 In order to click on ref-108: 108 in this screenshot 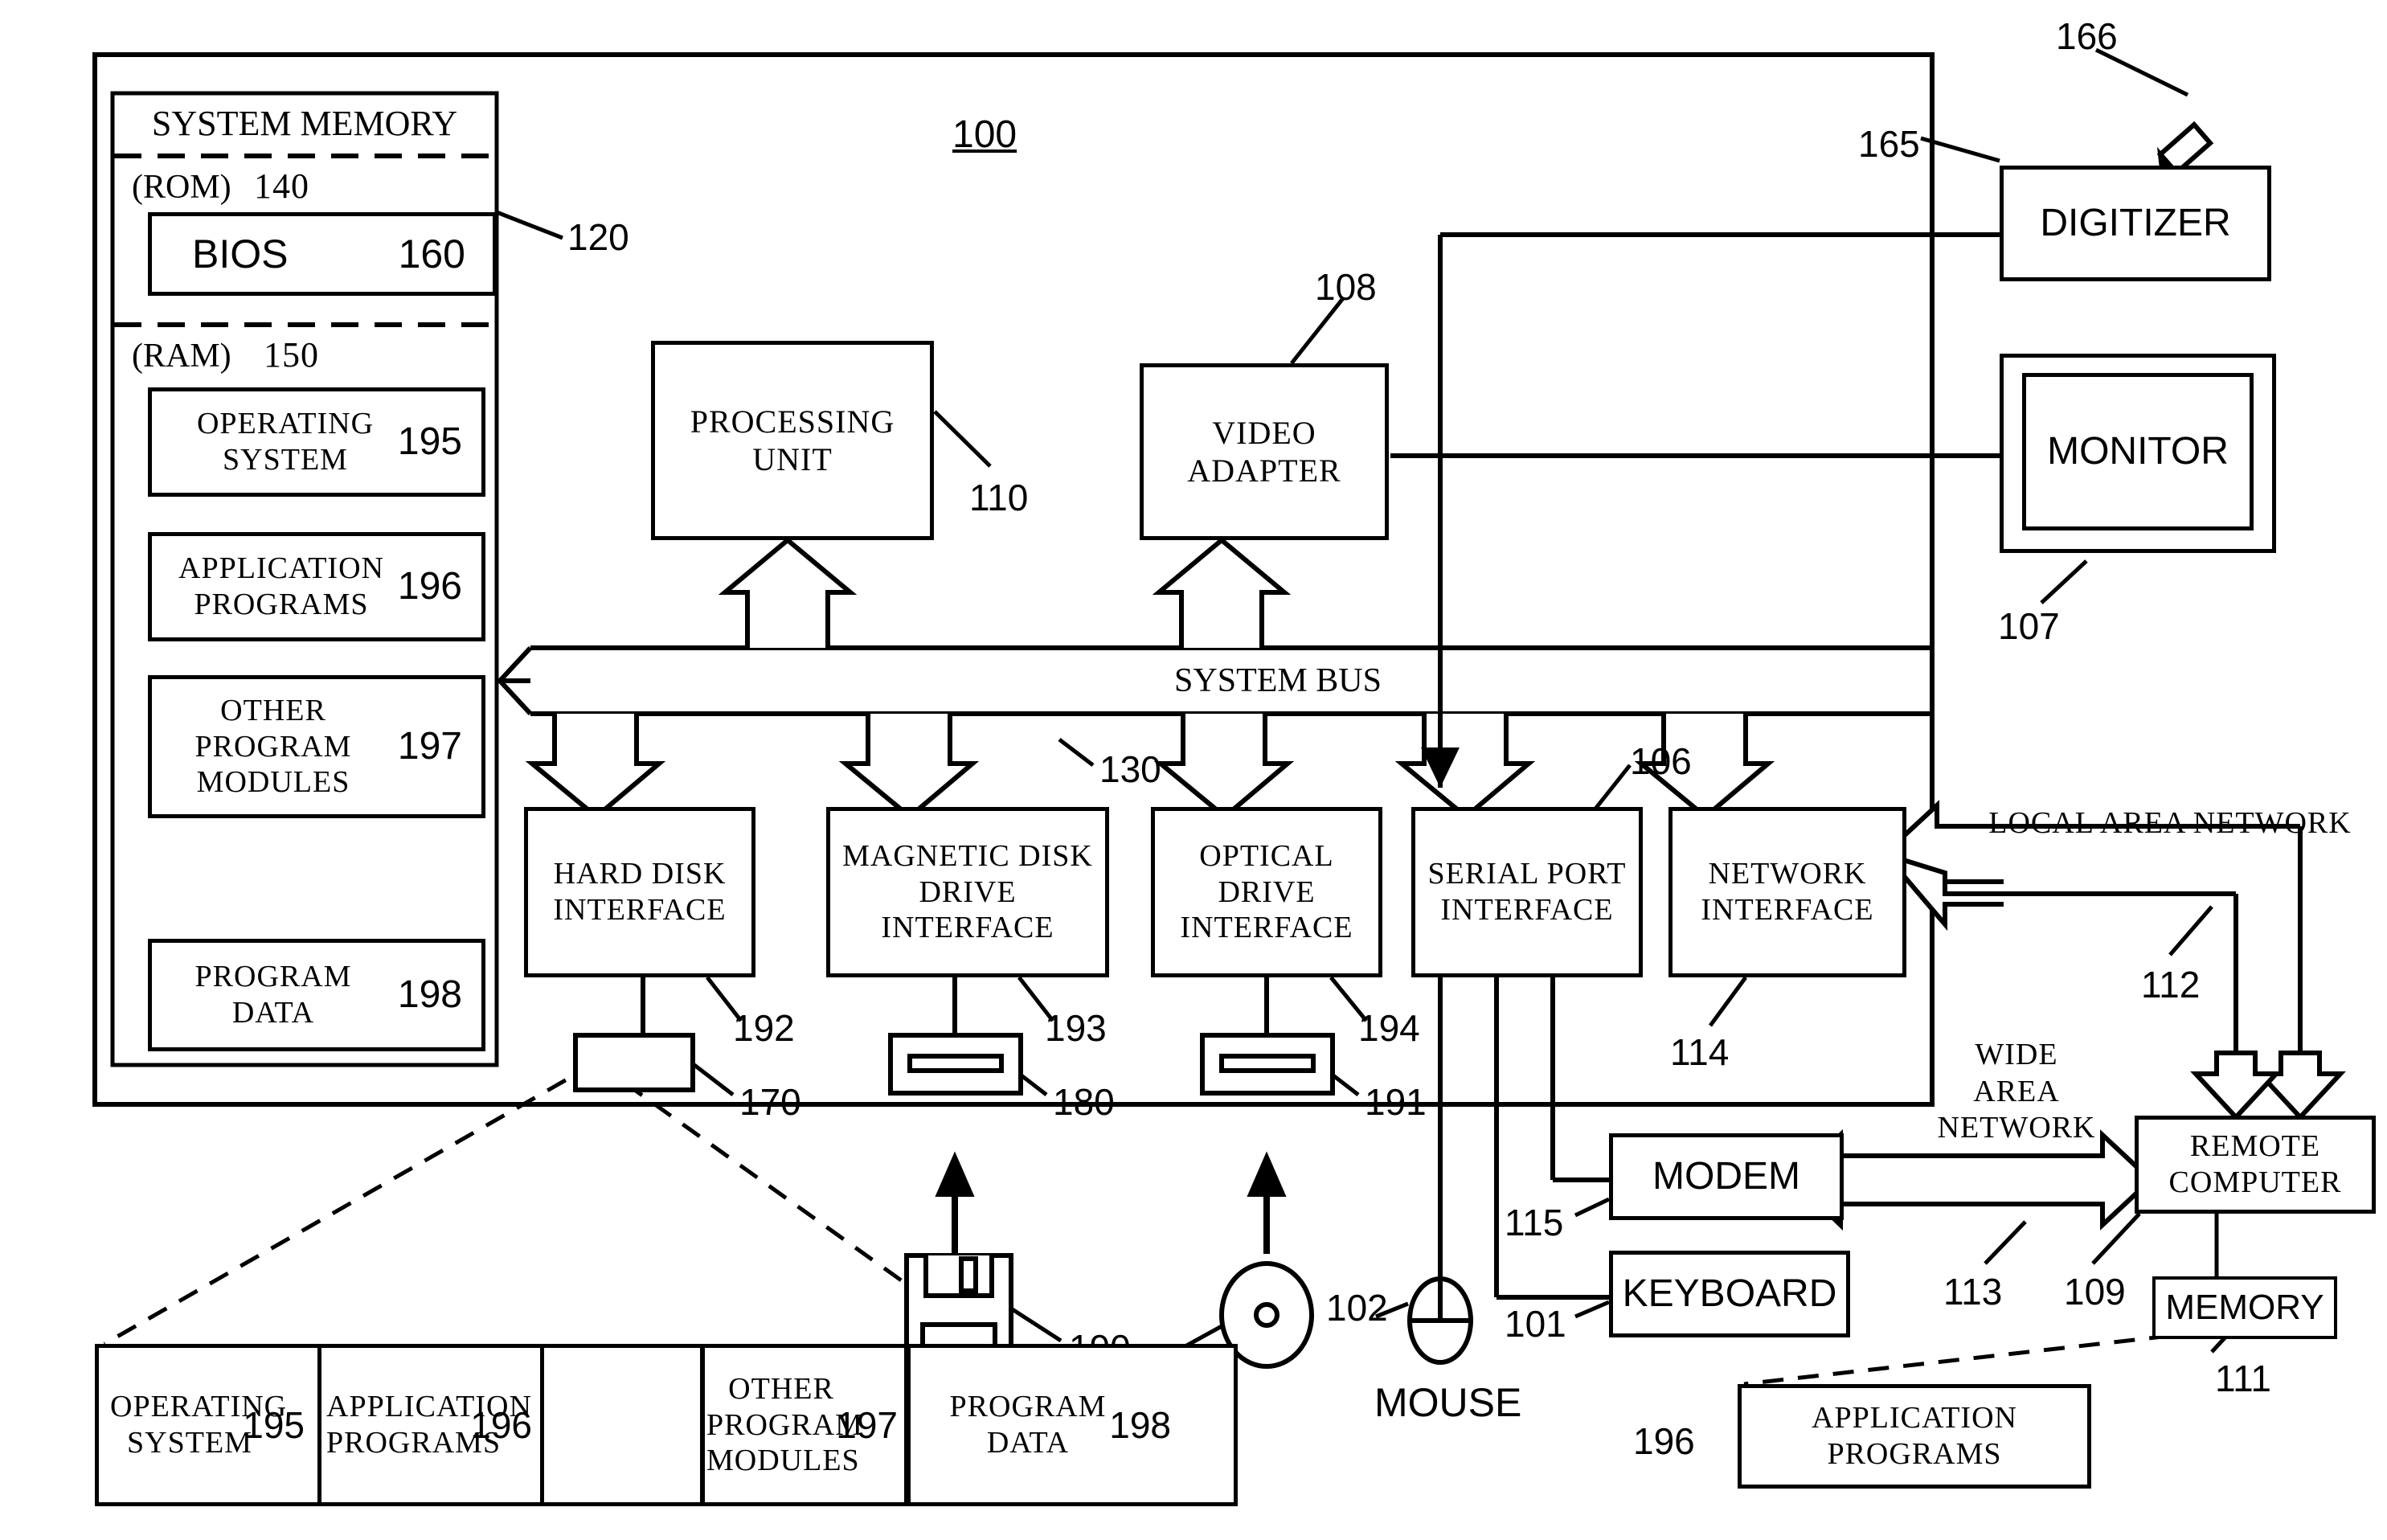, I will do `click(1346, 287)`.